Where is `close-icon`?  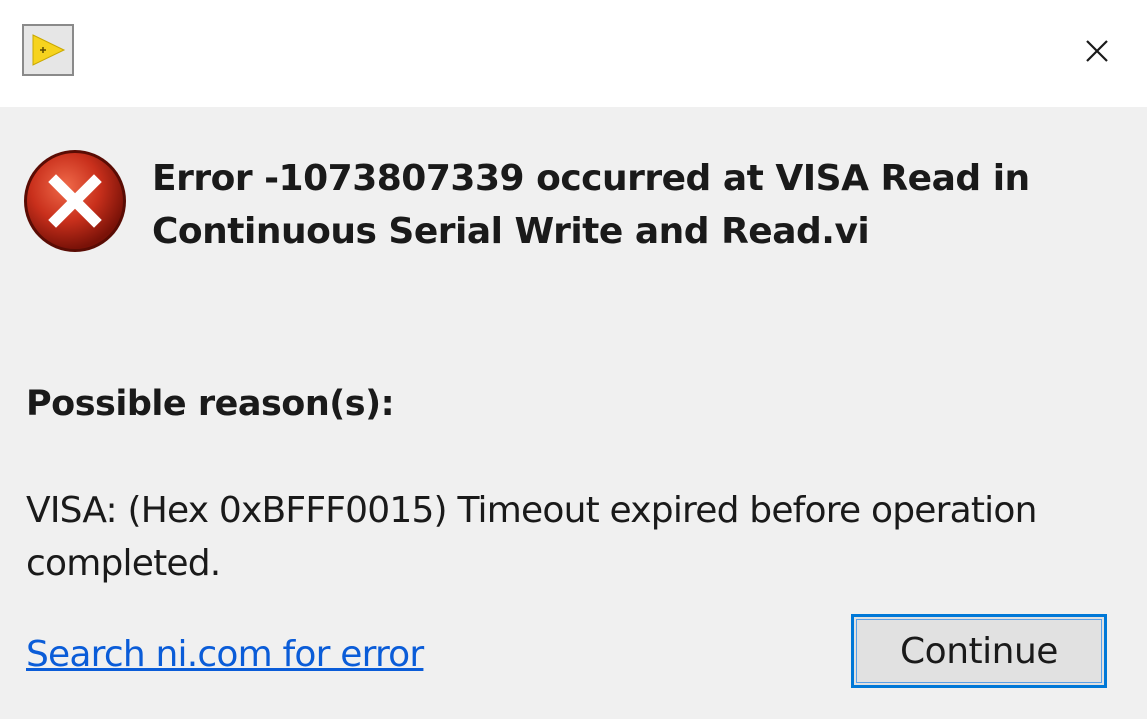
close-icon is located at coordinates (1097, 51).